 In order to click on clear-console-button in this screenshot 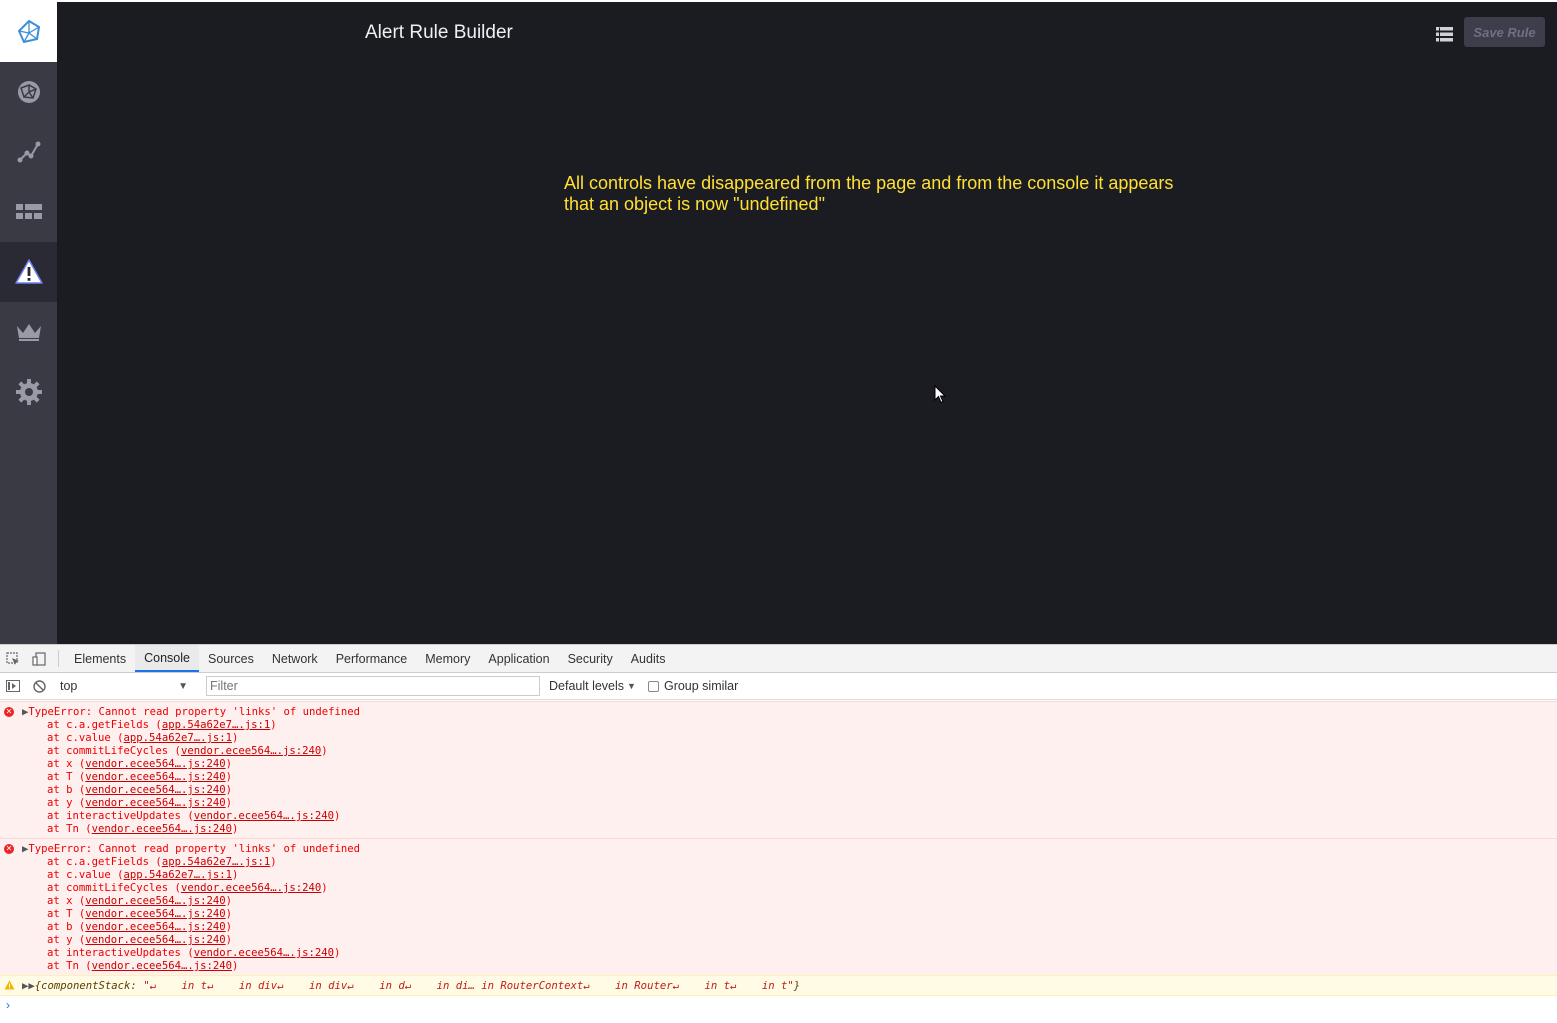, I will do `click(39, 686)`.